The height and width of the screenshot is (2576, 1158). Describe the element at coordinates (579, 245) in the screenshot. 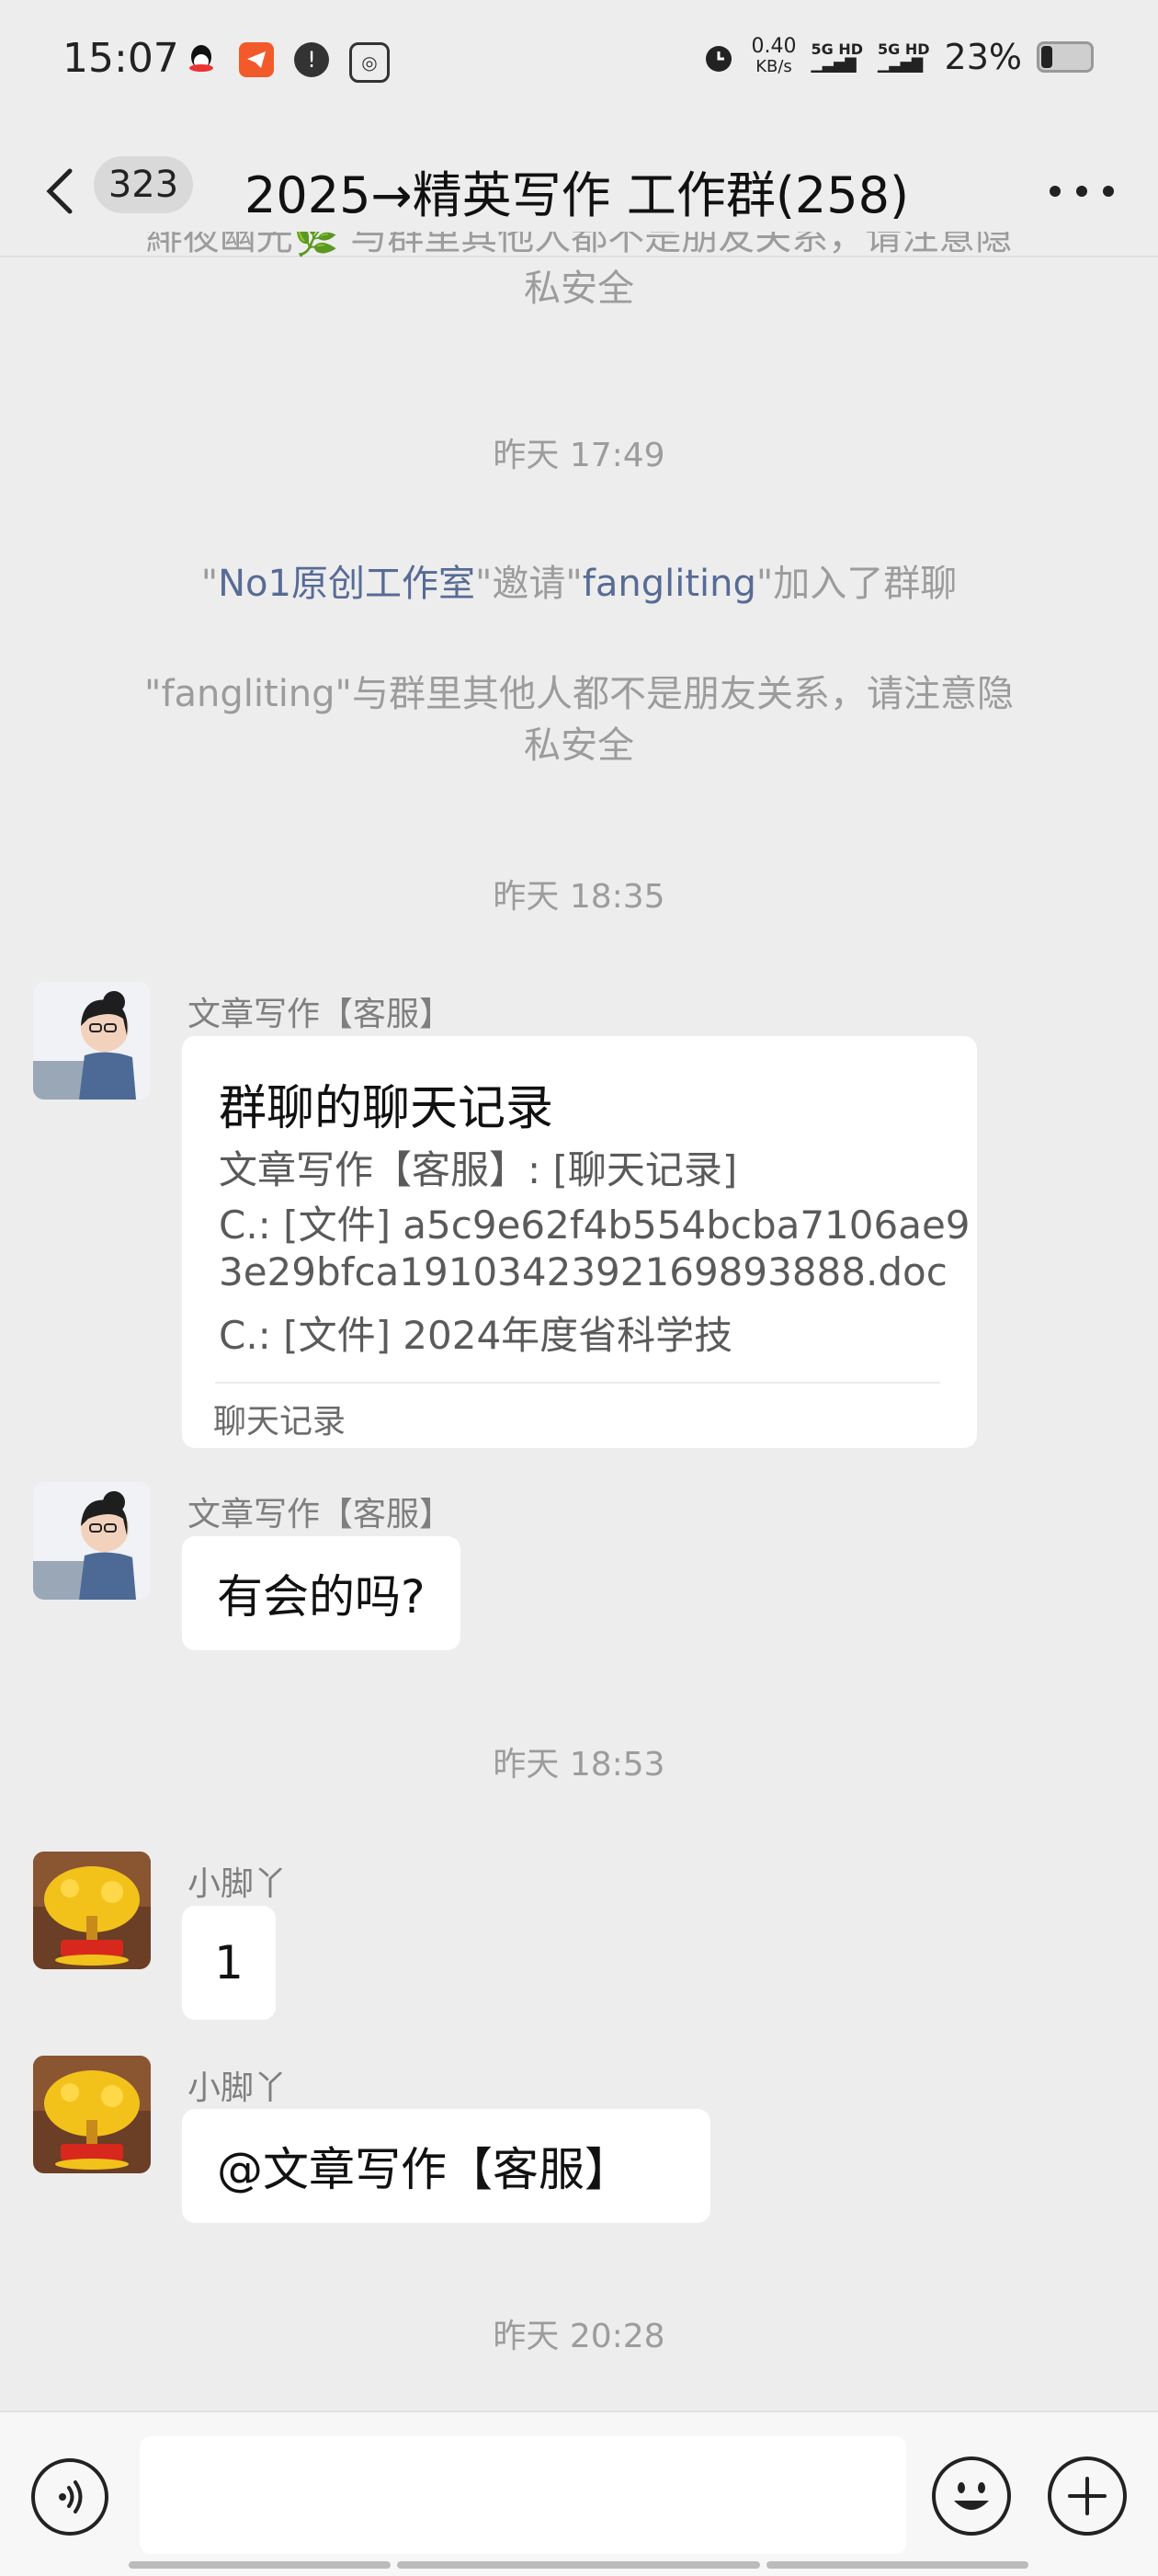

I see `system-message-line: 緋夜幽光🌿 与群里其他人都不是朋友关系，请注意隐` at that location.